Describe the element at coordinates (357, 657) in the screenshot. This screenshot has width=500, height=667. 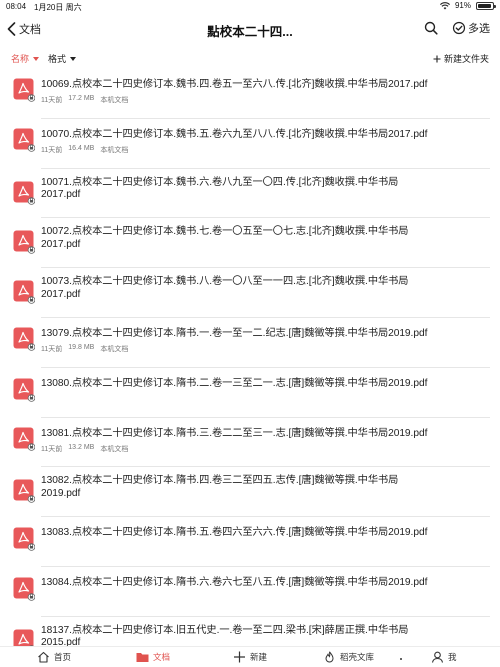
I see `tab-label: 稻壳文库` at that location.